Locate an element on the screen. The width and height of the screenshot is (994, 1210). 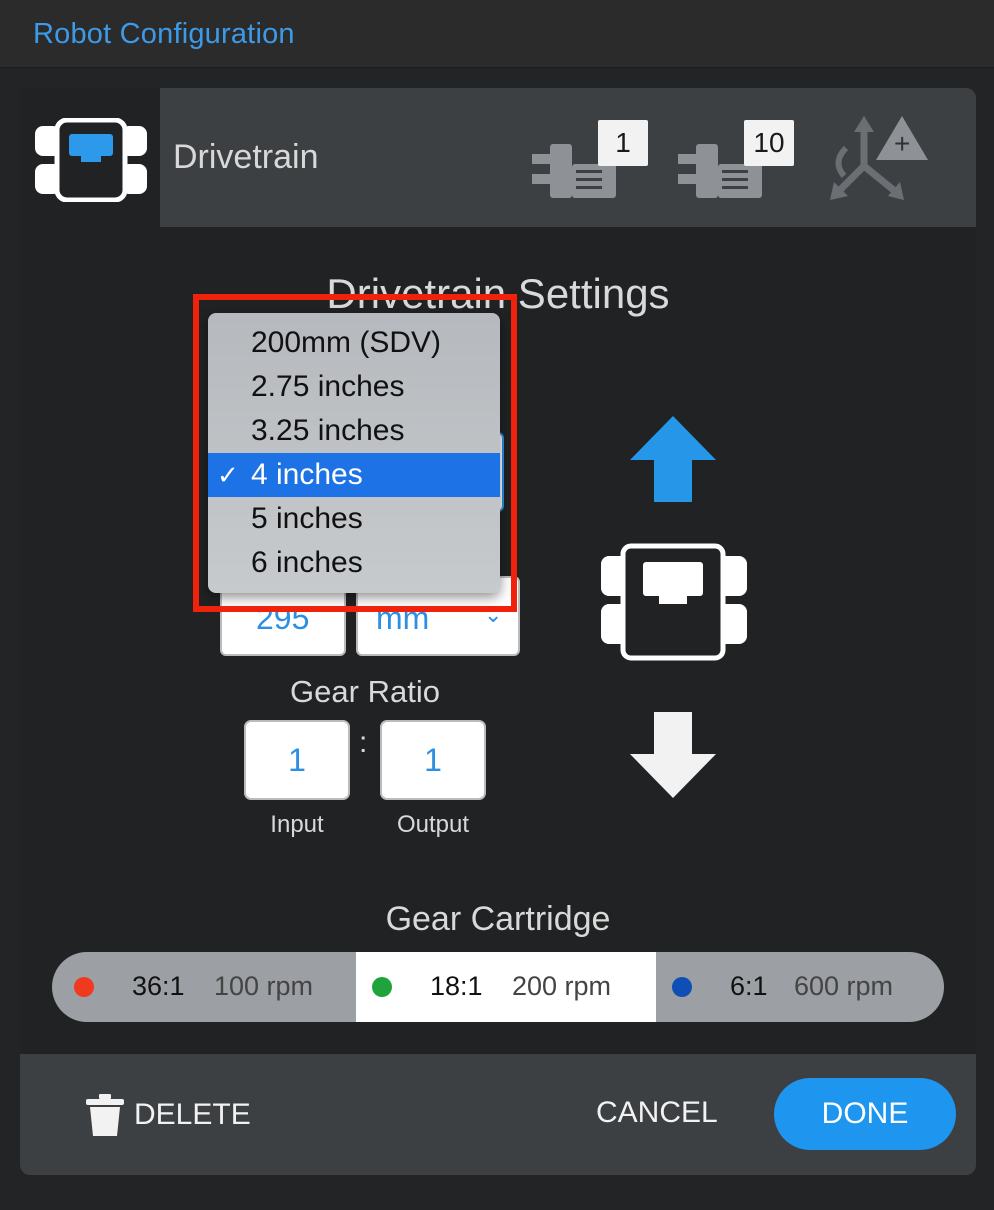
gear-output-field: 1 is located at coordinates (433, 760).